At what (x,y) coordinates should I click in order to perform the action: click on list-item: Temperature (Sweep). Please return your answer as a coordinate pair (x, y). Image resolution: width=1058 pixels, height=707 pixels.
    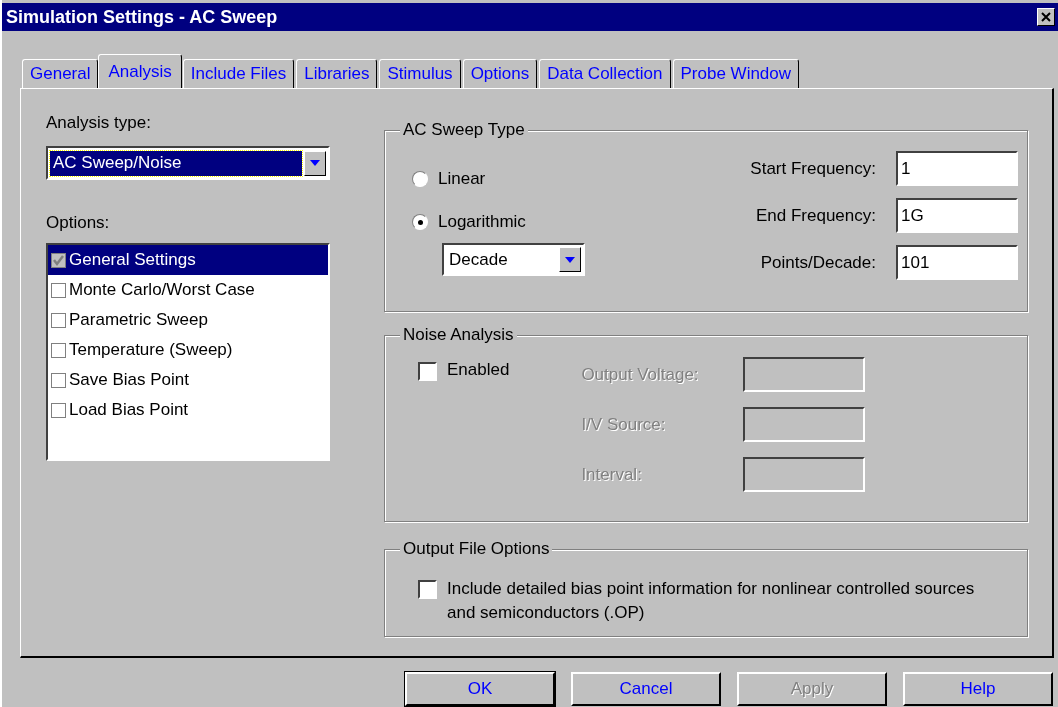
    Looking at the image, I should click on (188, 350).